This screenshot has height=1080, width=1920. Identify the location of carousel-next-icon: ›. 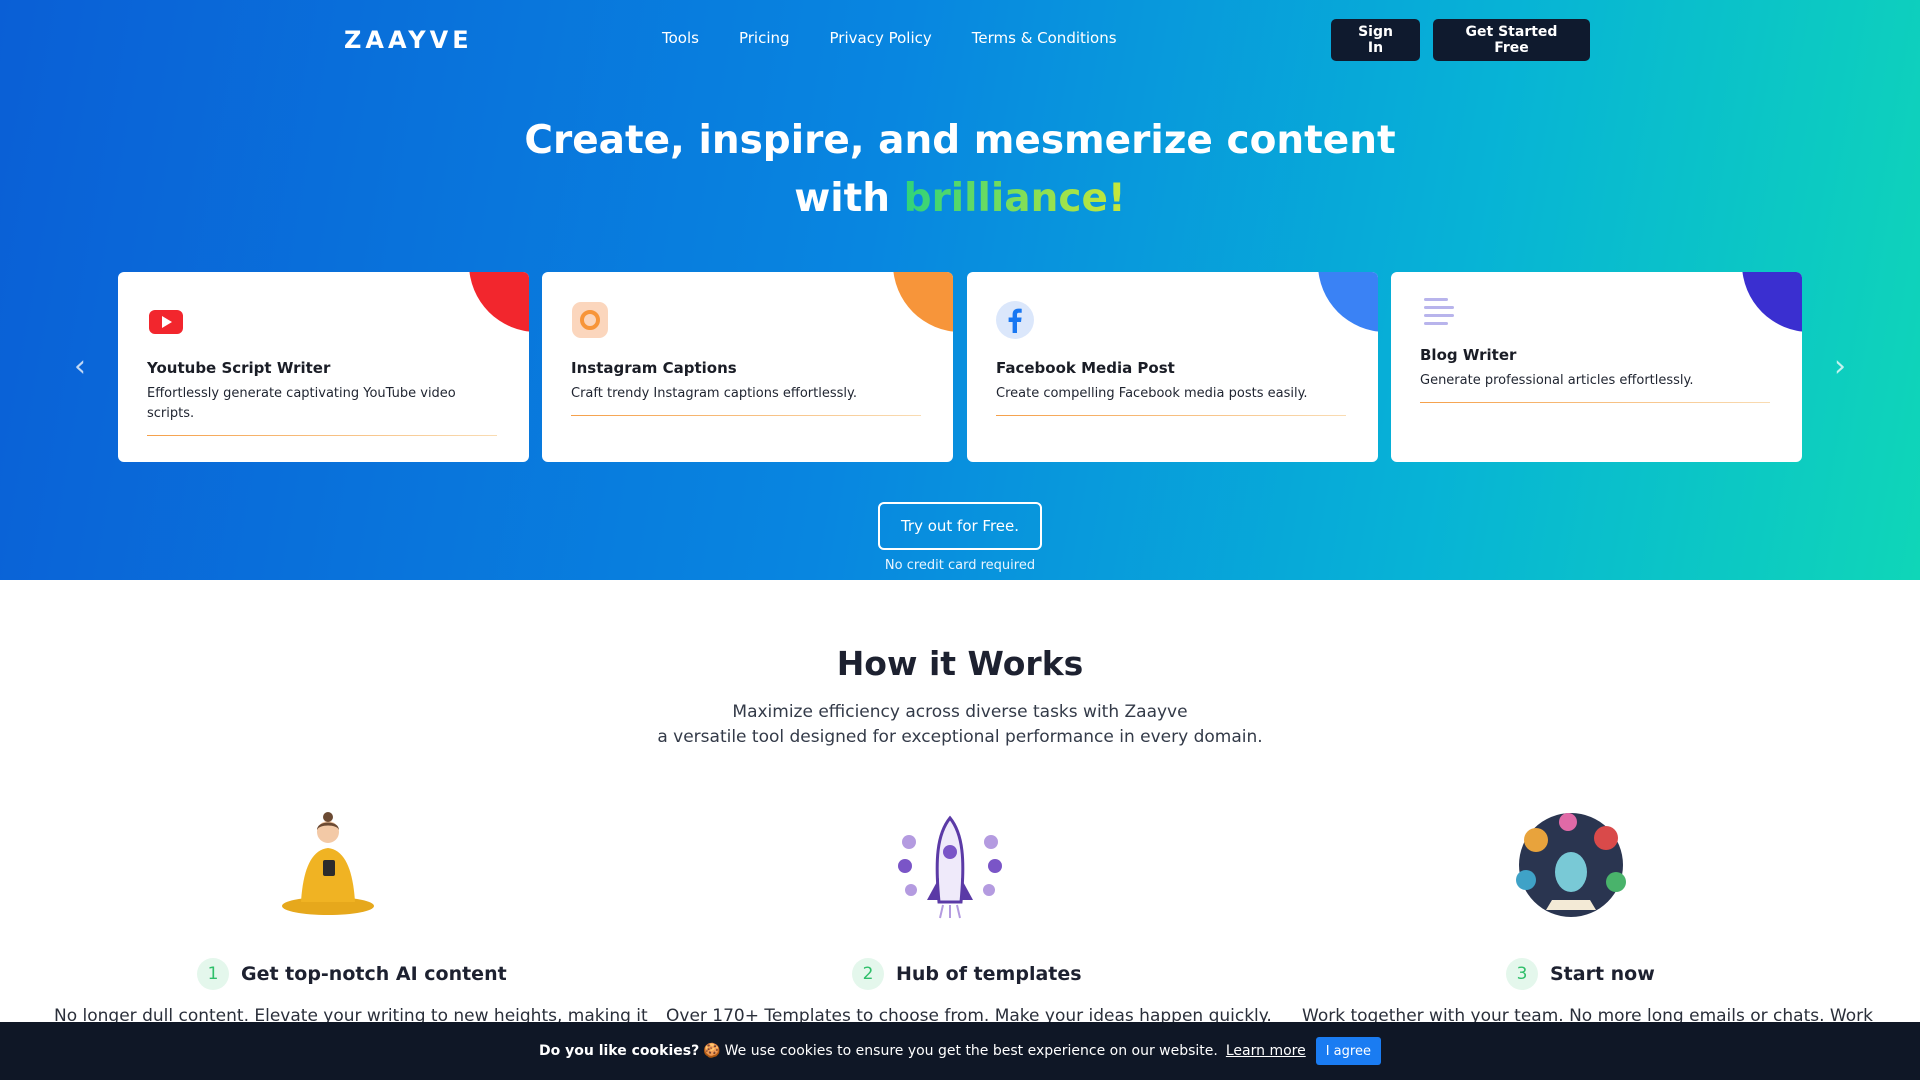
(1840, 367).